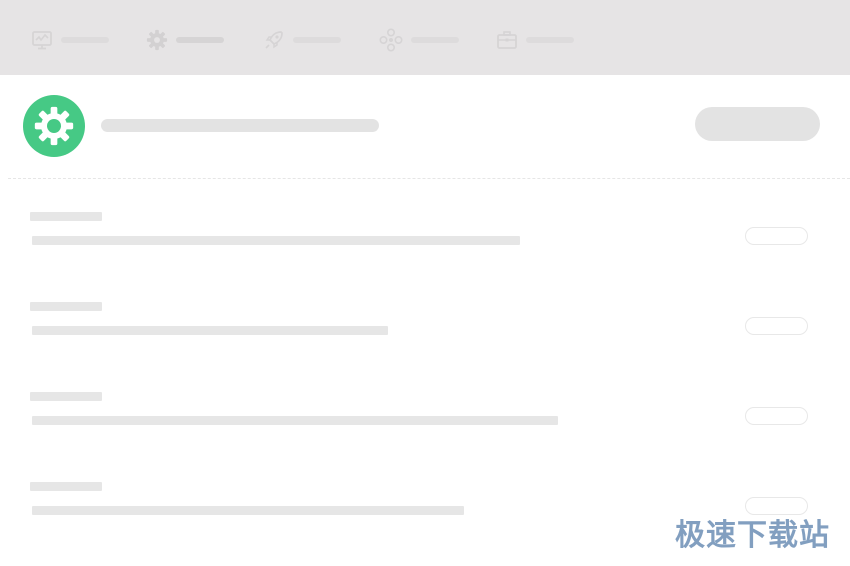  What do you see at coordinates (42, 40) in the screenshot?
I see `monitor-icon` at bounding box center [42, 40].